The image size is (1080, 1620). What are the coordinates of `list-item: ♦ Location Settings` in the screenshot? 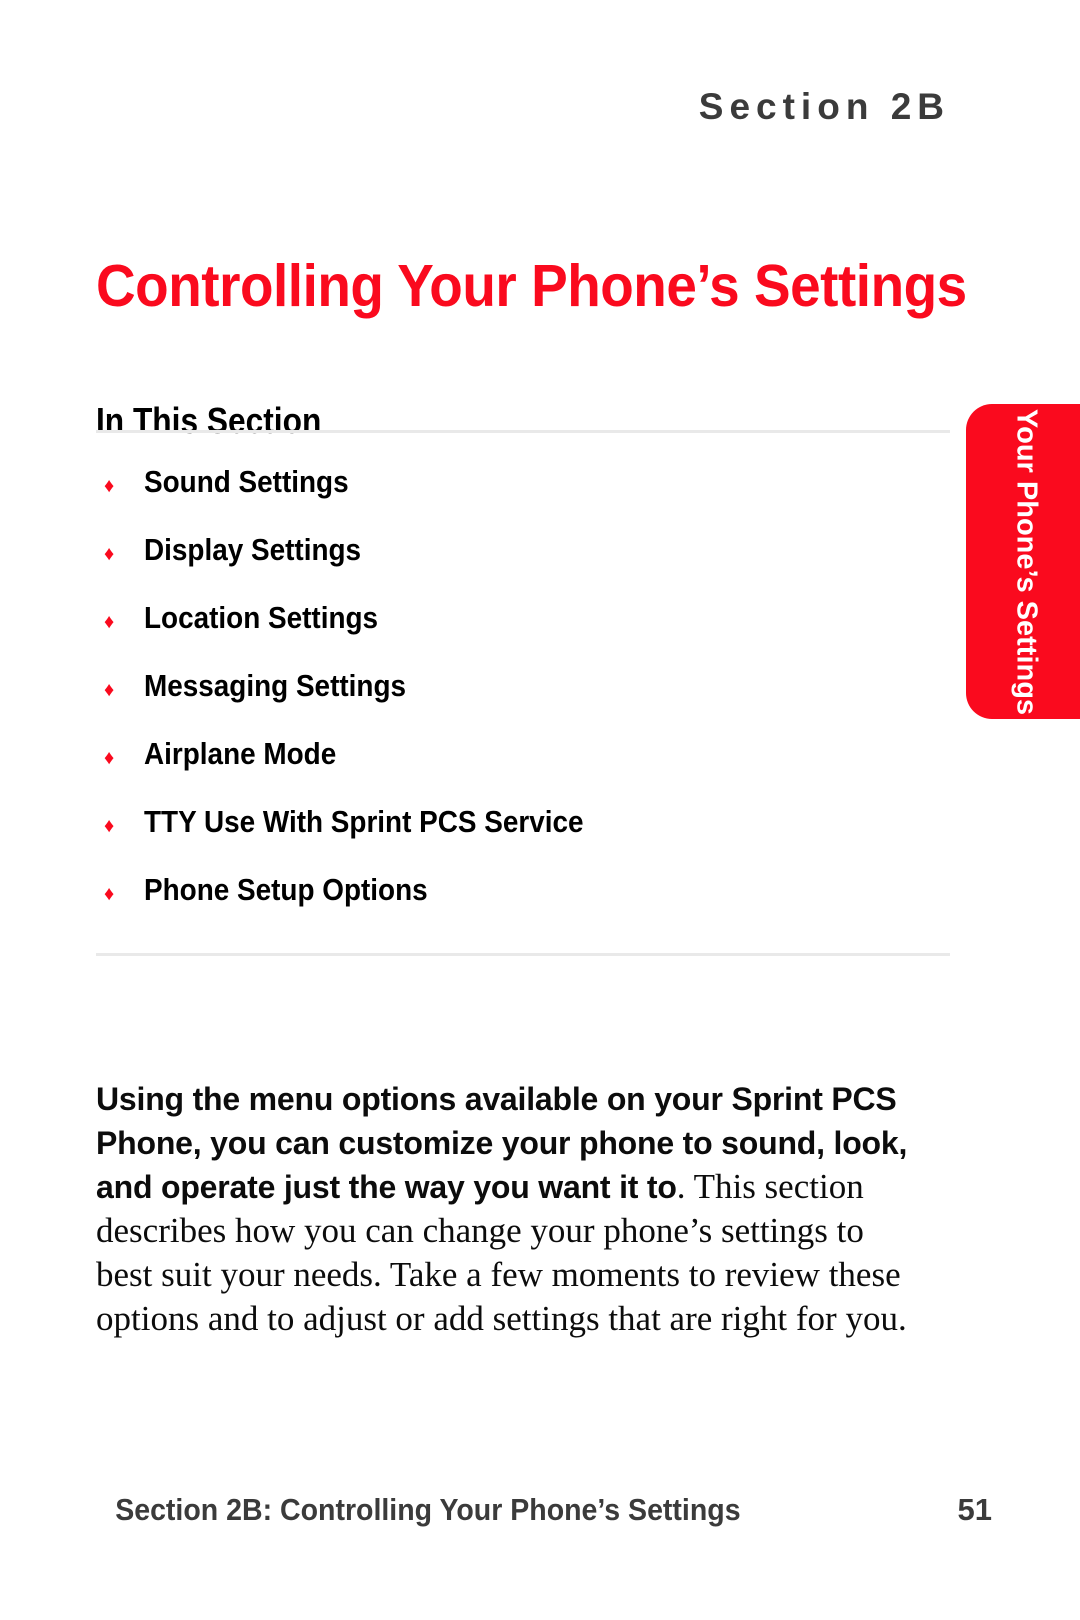 It's located at (526, 634).